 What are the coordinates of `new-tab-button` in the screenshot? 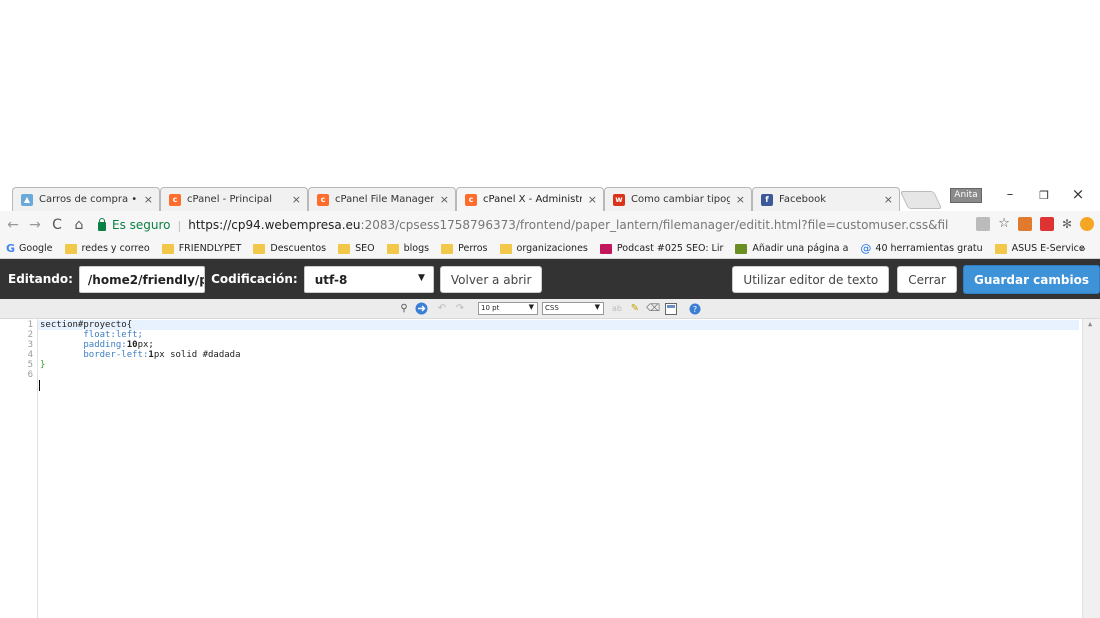 It's located at (921, 200).